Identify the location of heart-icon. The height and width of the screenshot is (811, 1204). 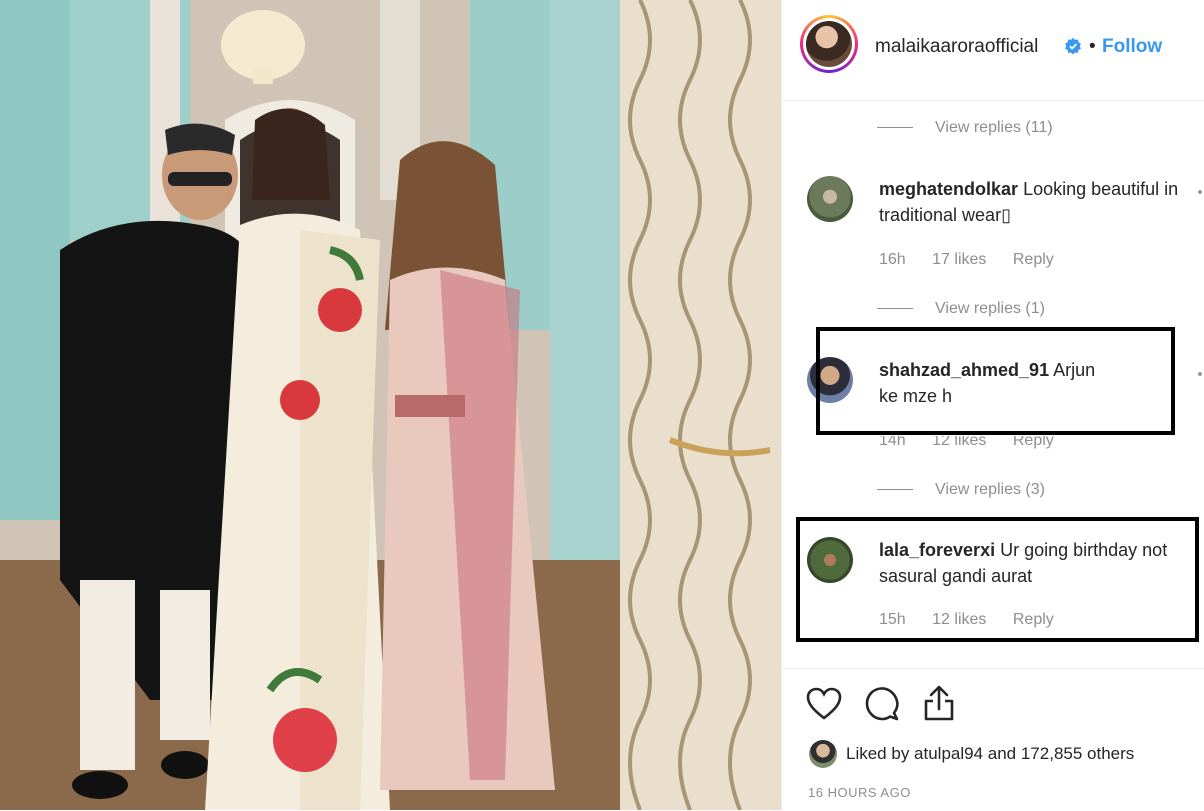
(824, 704).